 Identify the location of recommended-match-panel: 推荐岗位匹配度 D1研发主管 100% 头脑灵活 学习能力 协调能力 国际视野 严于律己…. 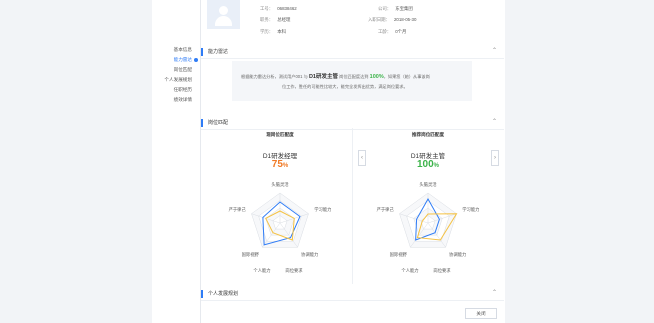
(428, 206).